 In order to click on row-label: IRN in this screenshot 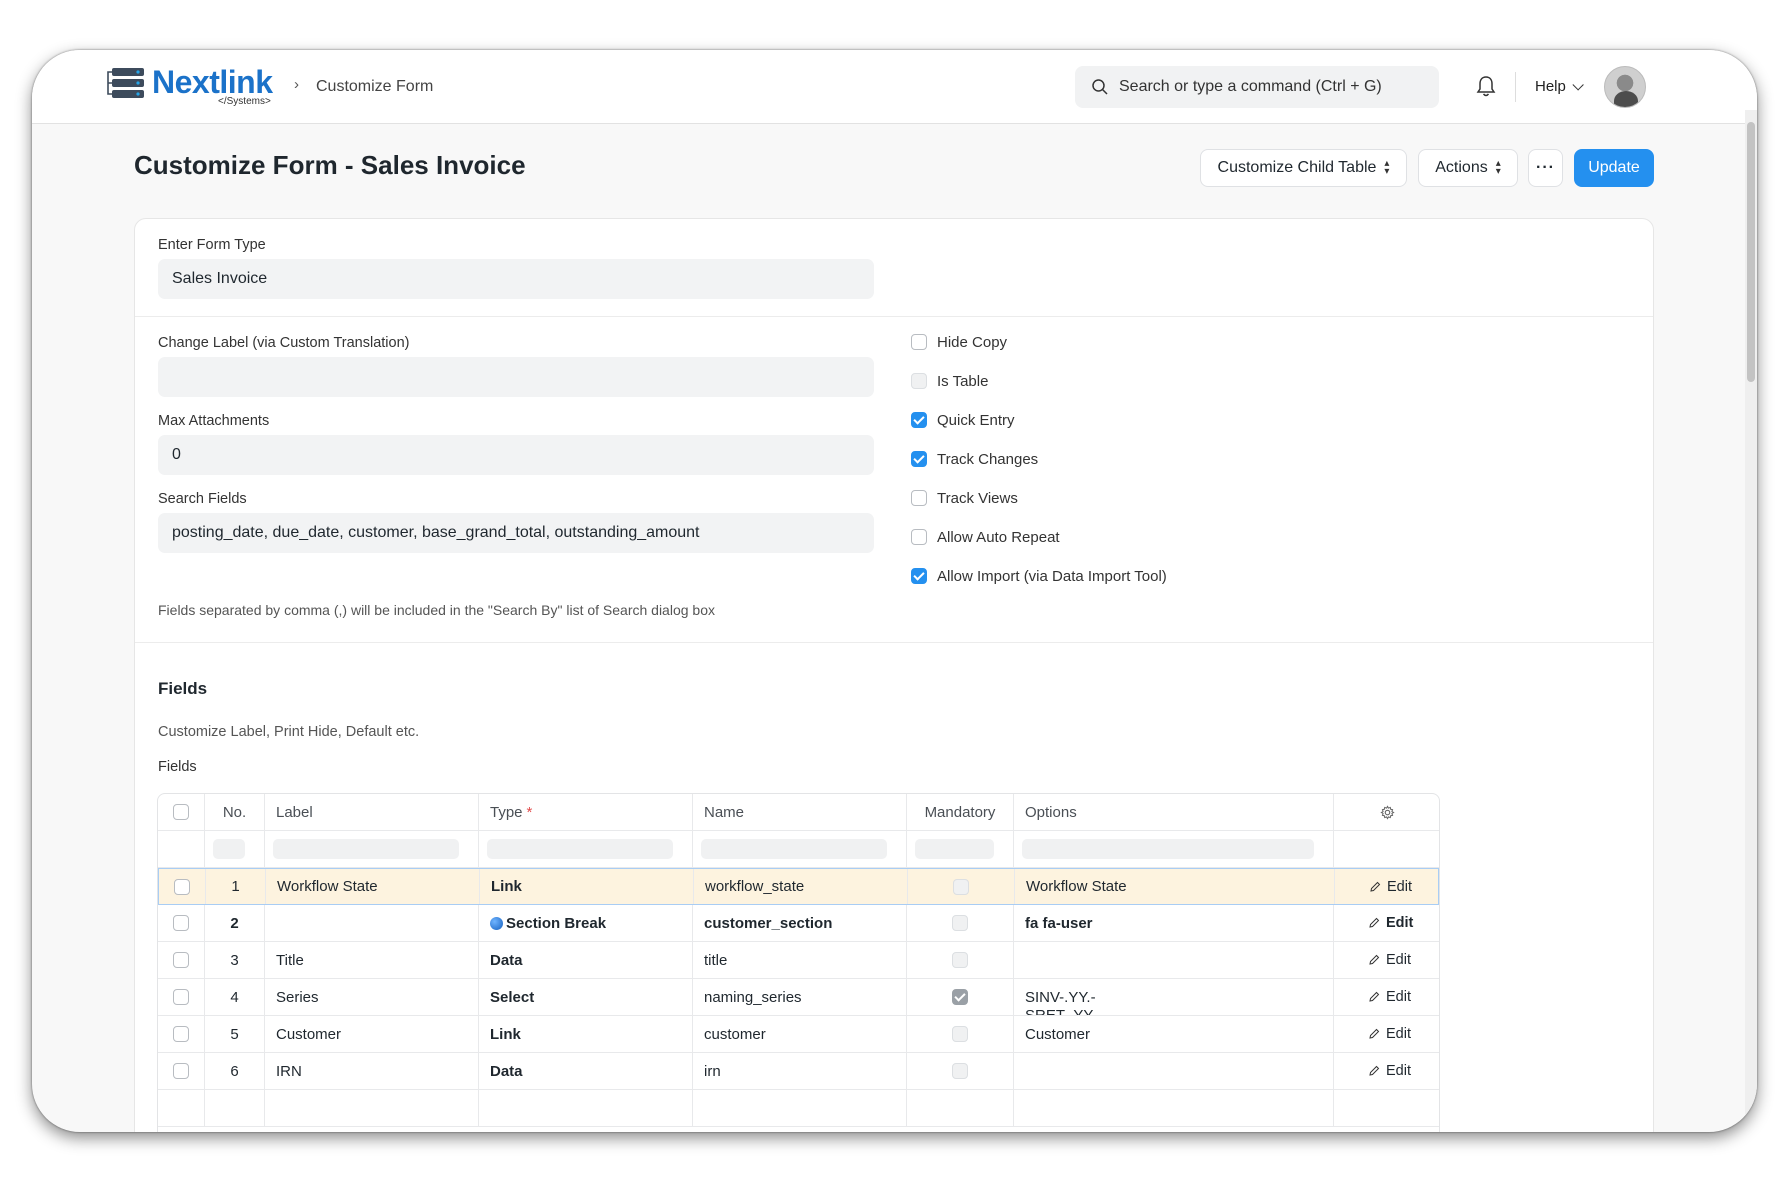, I will do `click(372, 1071)`.